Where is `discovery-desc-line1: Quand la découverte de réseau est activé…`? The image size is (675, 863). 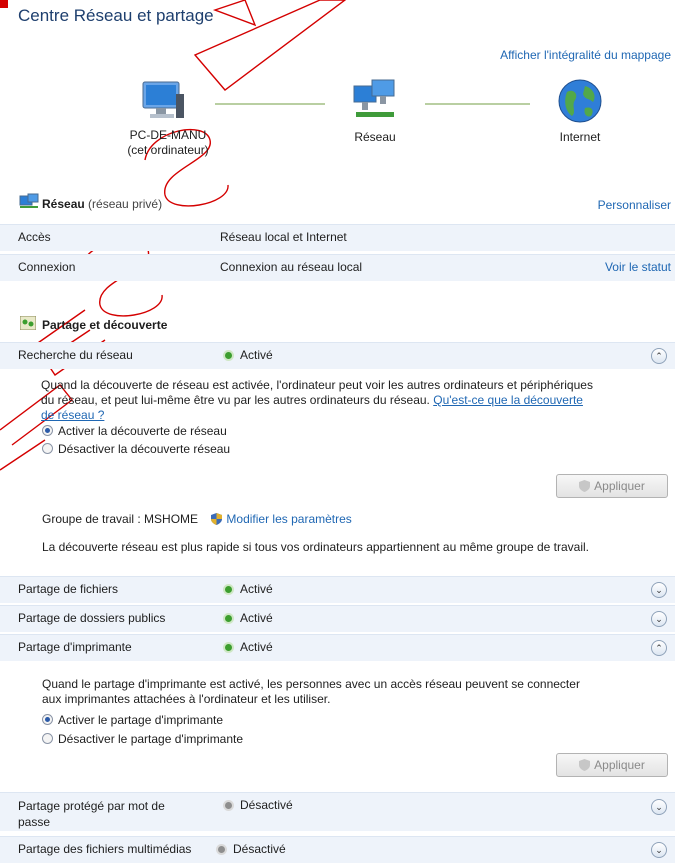 discovery-desc-line1: Quand la découverte de réseau est activé… is located at coordinates (317, 385).